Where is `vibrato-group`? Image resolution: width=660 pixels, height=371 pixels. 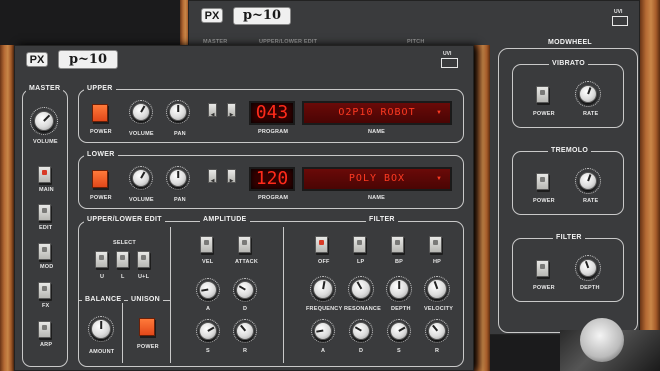 vibrato-group is located at coordinates (568, 96).